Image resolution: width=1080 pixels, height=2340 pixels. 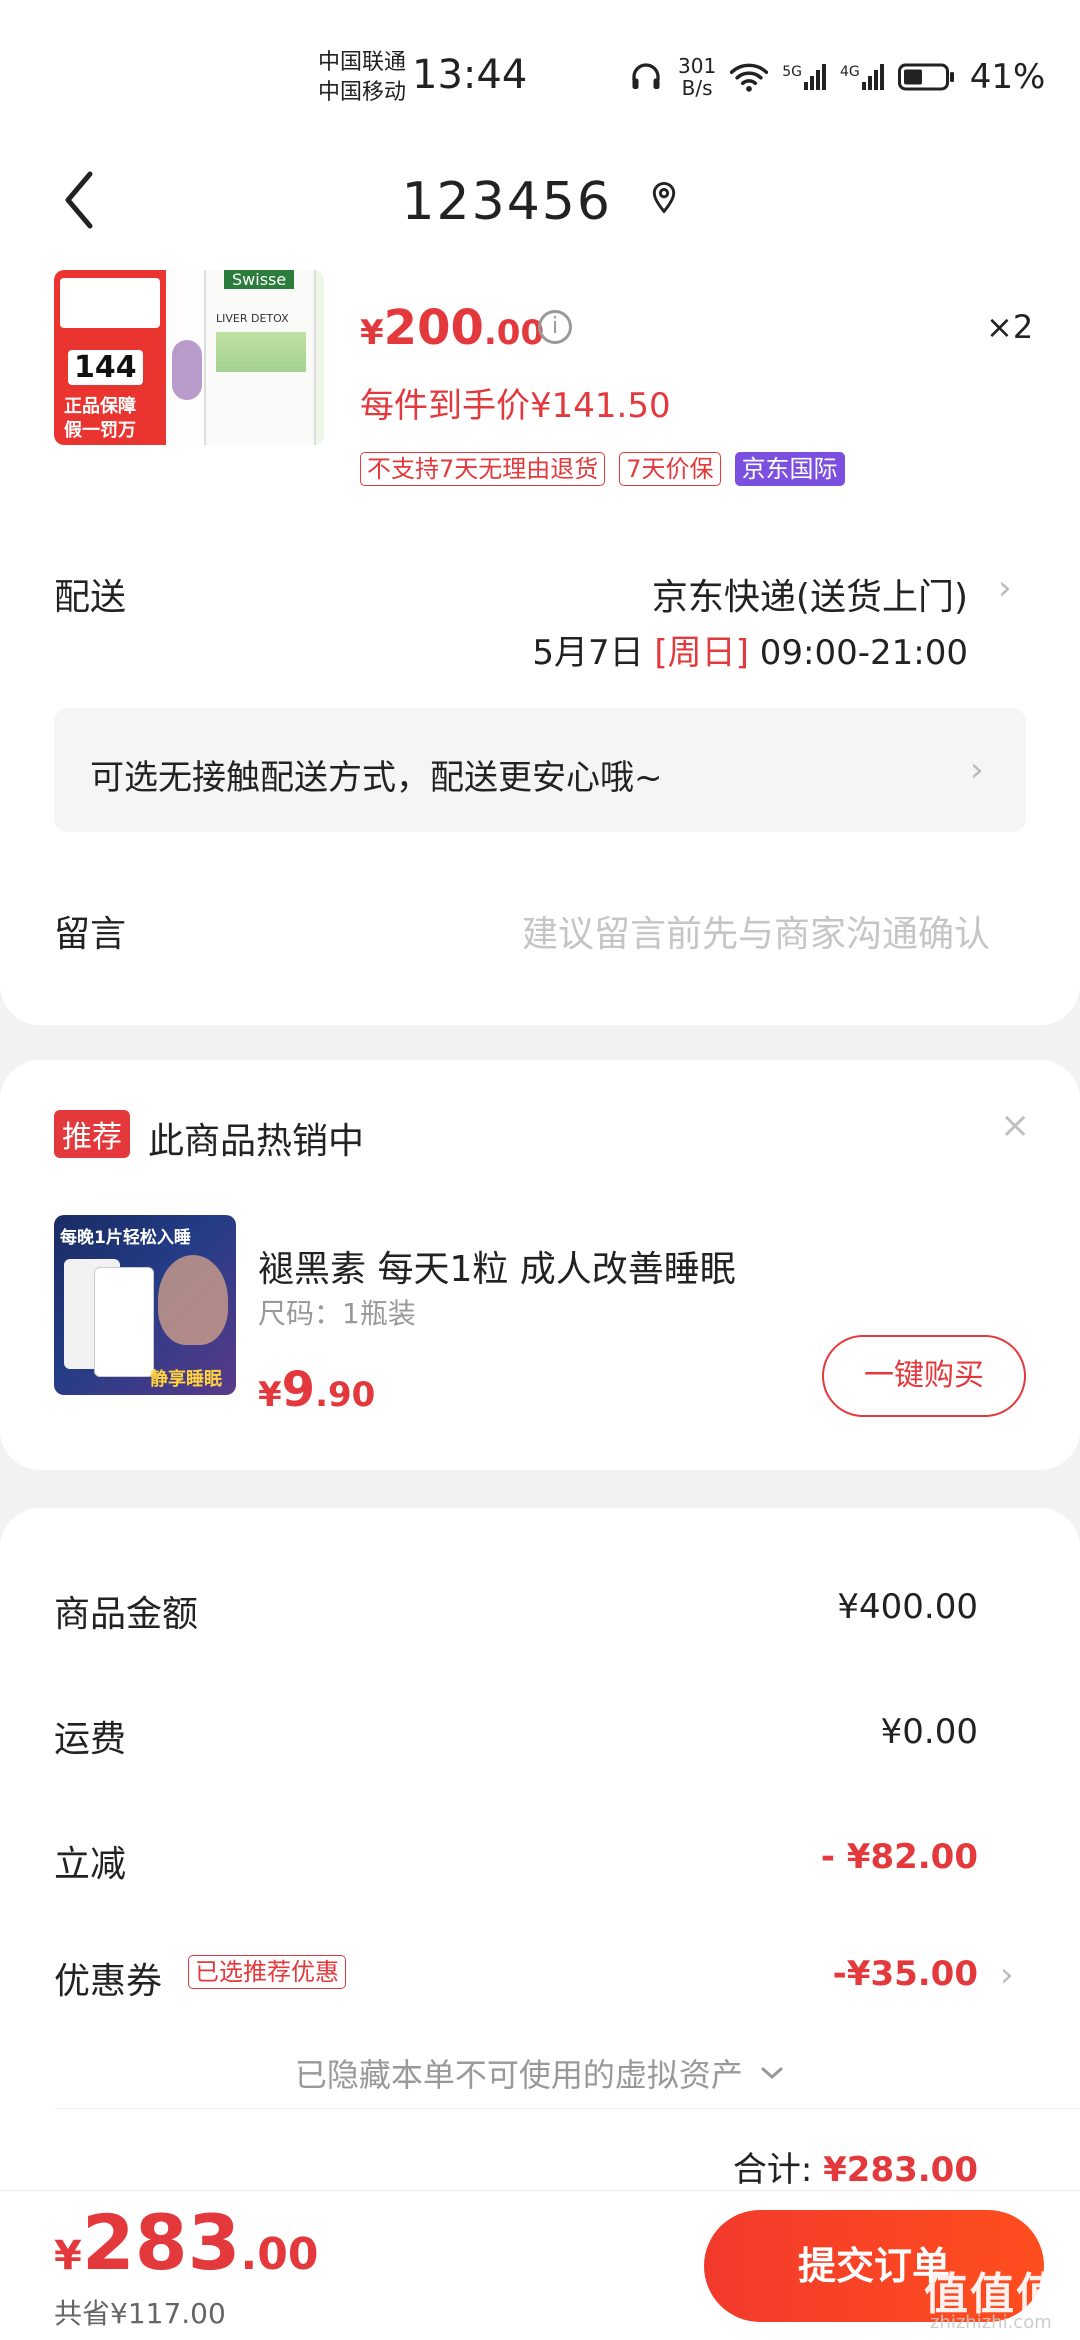 What do you see at coordinates (90, 934) in the screenshot?
I see `note-label: 留言` at bounding box center [90, 934].